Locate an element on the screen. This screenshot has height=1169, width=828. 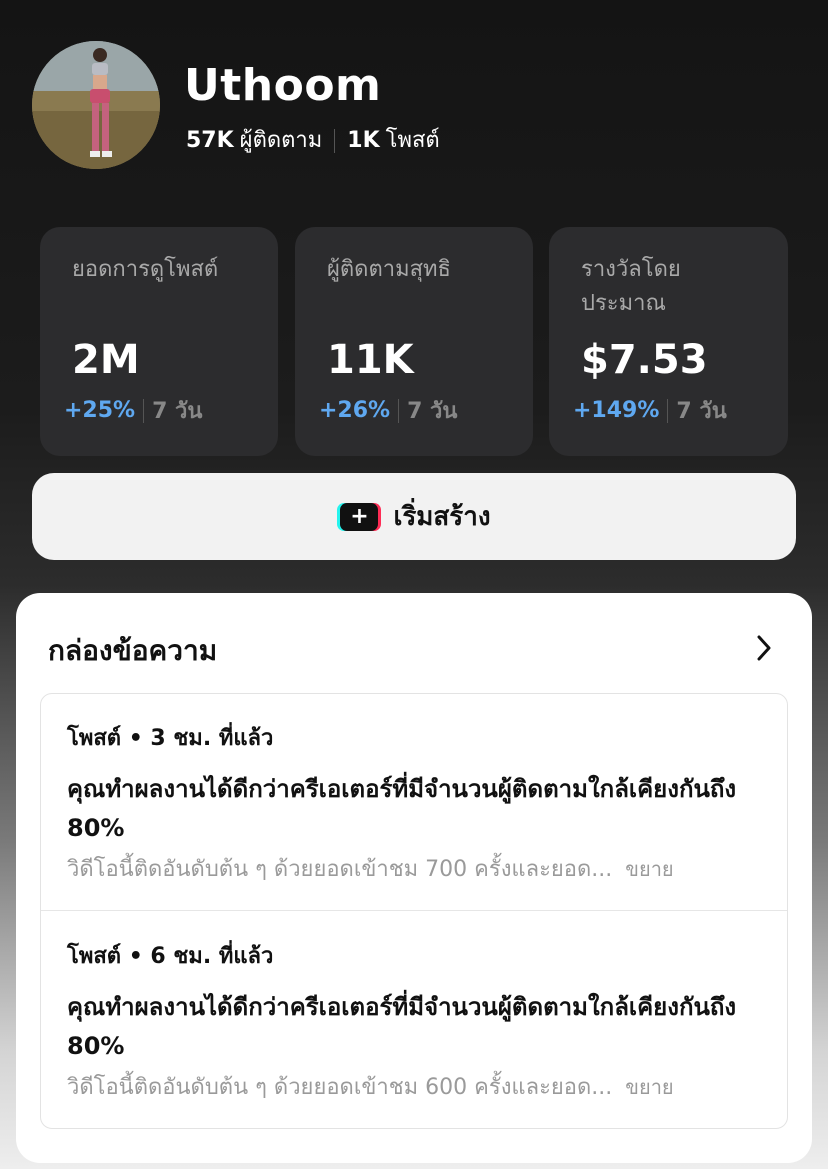
stat-change: +26% is located at coordinates (355, 410).